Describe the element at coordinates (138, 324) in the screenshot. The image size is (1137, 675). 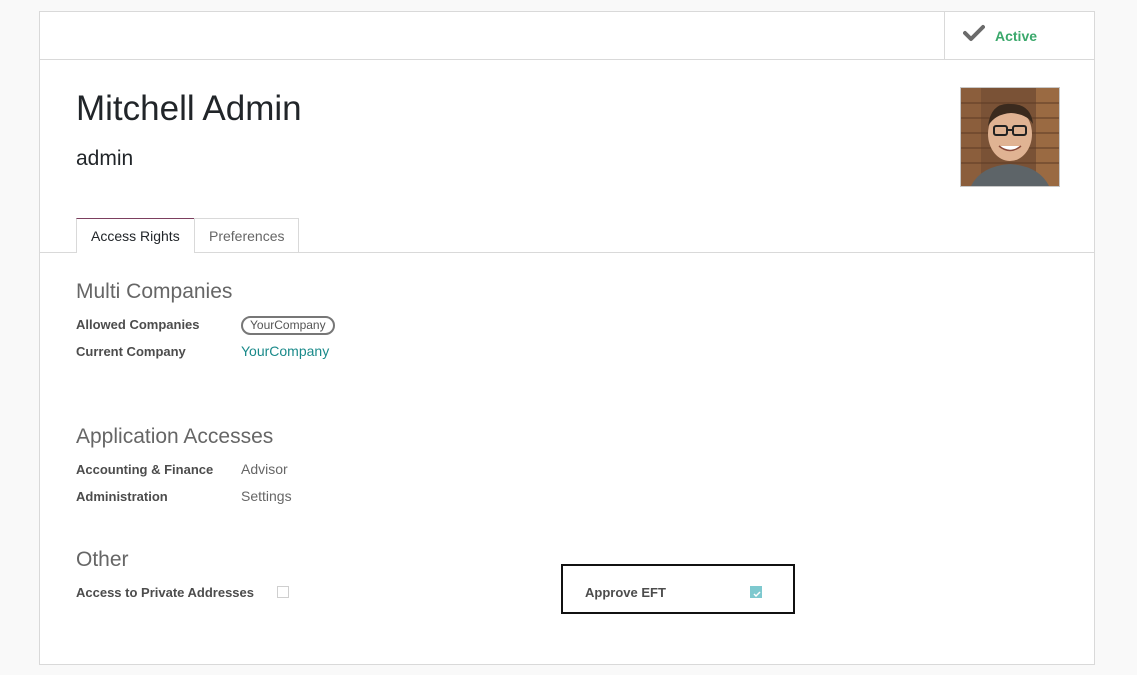
I see `allowed-companies-label: Allowed Companies` at that location.